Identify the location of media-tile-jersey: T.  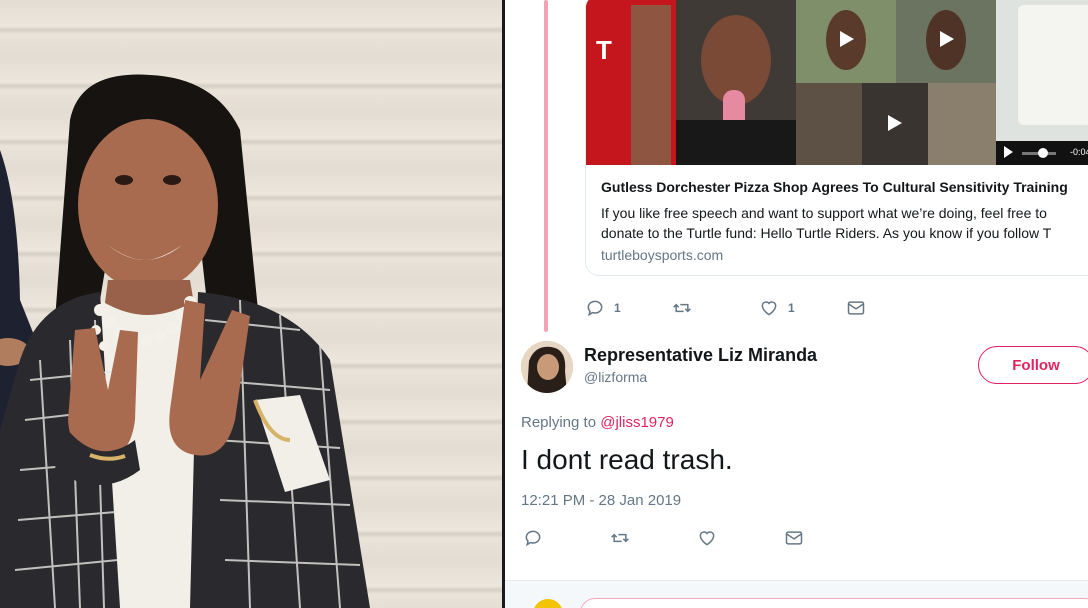
(631, 82).